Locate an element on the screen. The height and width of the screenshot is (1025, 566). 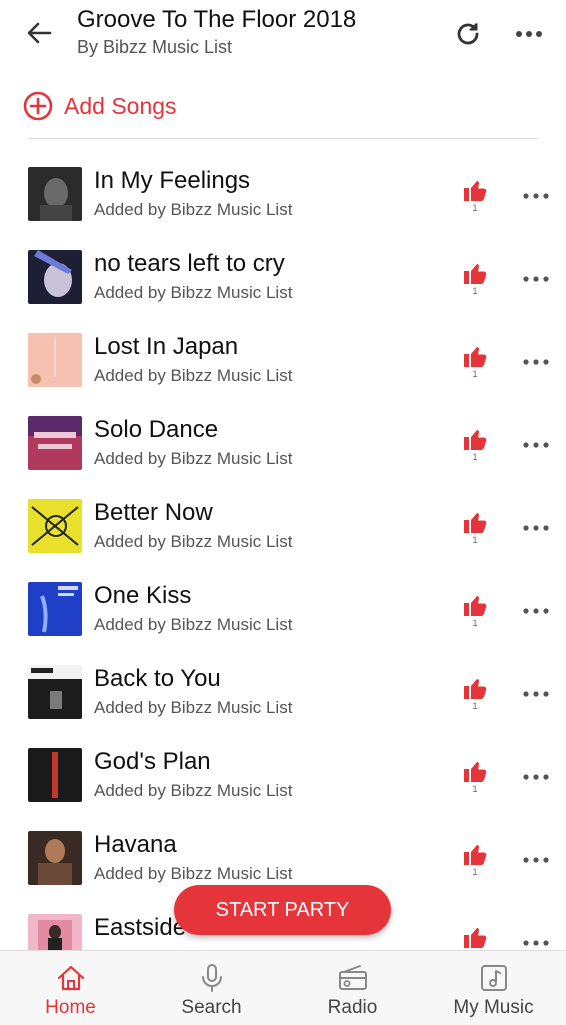
song-row: Back to You Added by Bibzz Music List 1 is located at coordinates (283, 692).